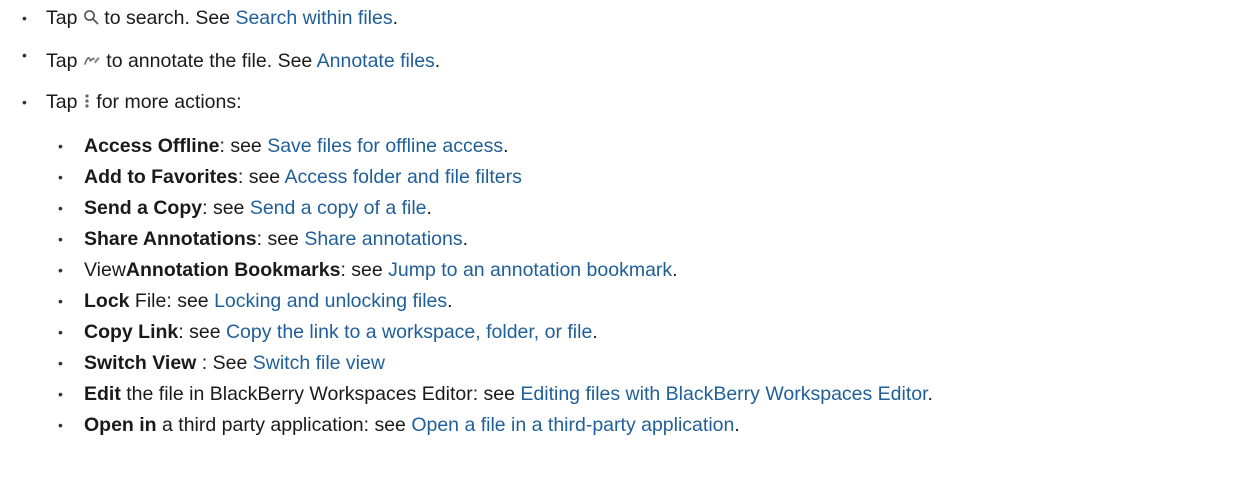 This screenshot has width=1235, height=485. I want to click on action-name: Open in, so click(120, 425).